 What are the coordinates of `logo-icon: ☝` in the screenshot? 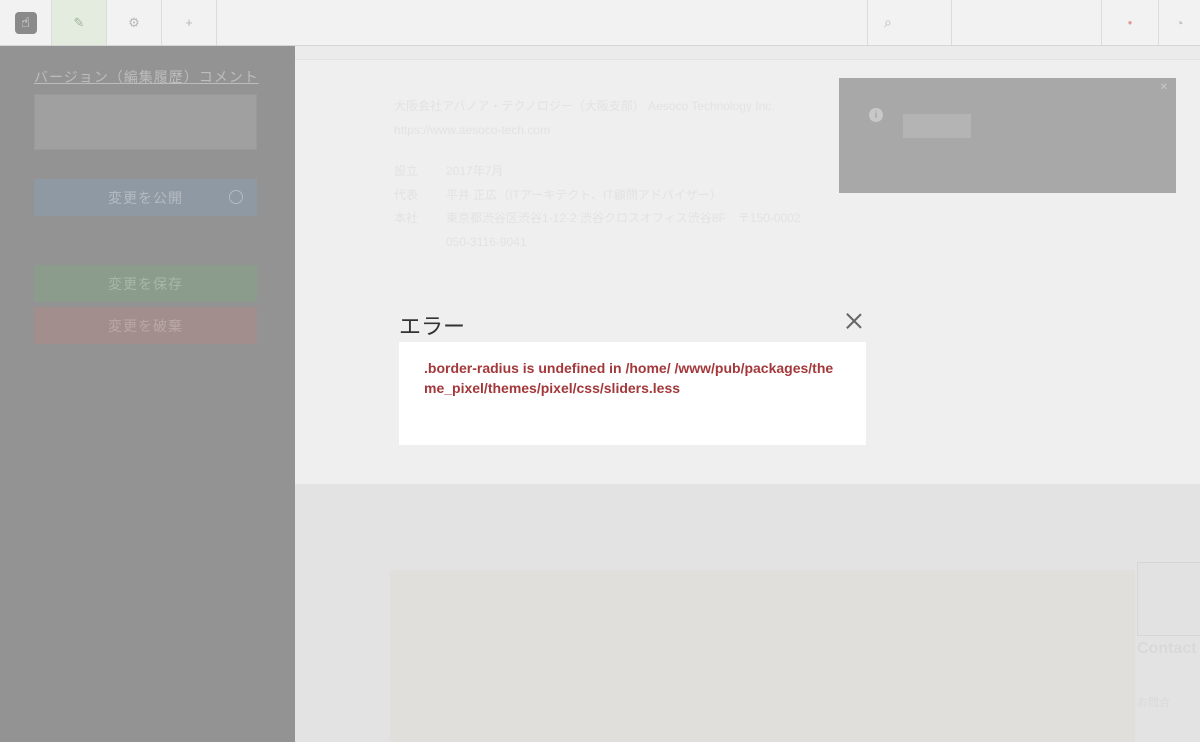 It's located at (25, 22).